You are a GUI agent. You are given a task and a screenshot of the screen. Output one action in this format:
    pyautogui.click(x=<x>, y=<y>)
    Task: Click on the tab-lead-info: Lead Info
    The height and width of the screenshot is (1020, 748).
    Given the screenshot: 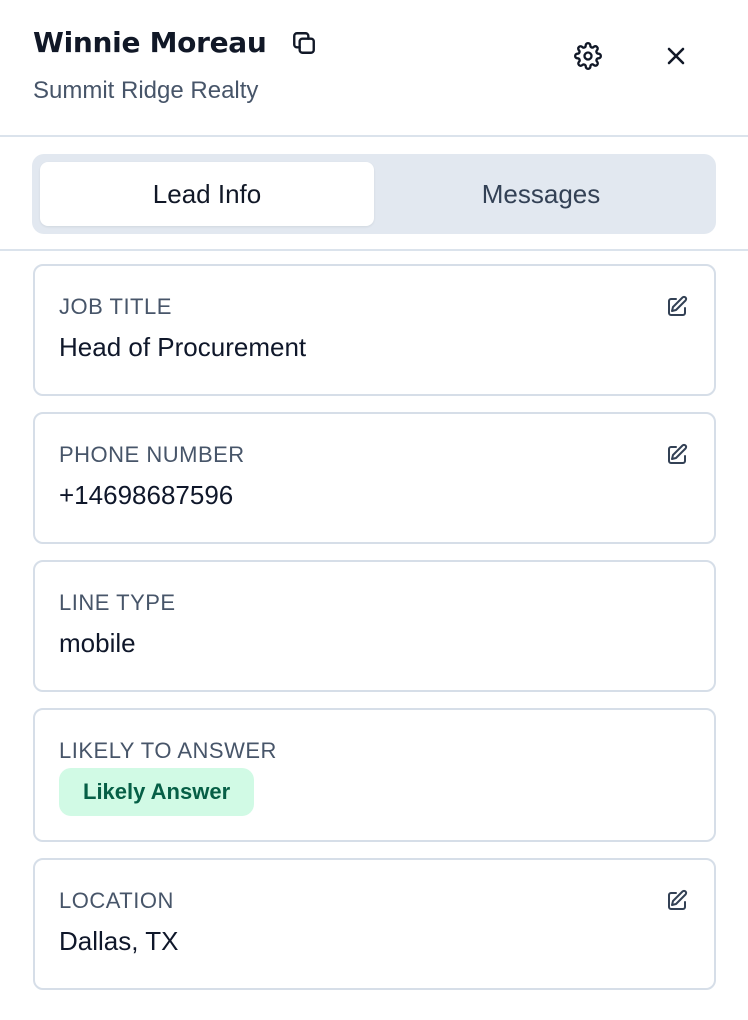 What is the action you would take?
    pyautogui.click(x=207, y=194)
    